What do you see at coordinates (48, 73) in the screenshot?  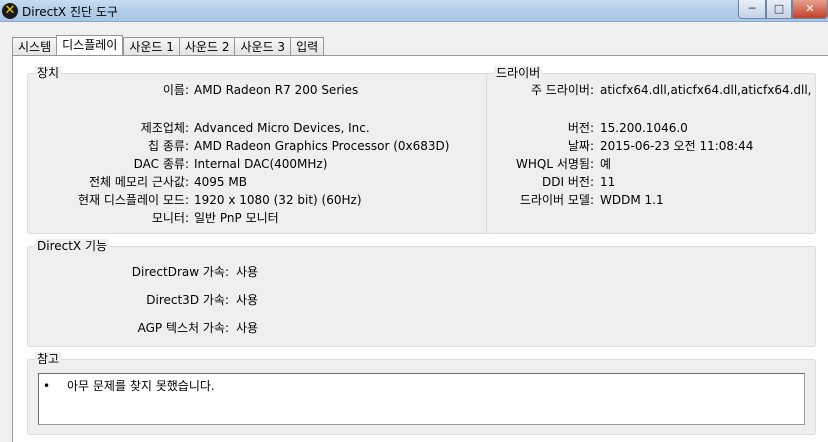 I see `device-group-title: 장치` at bounding box center [48, 73].